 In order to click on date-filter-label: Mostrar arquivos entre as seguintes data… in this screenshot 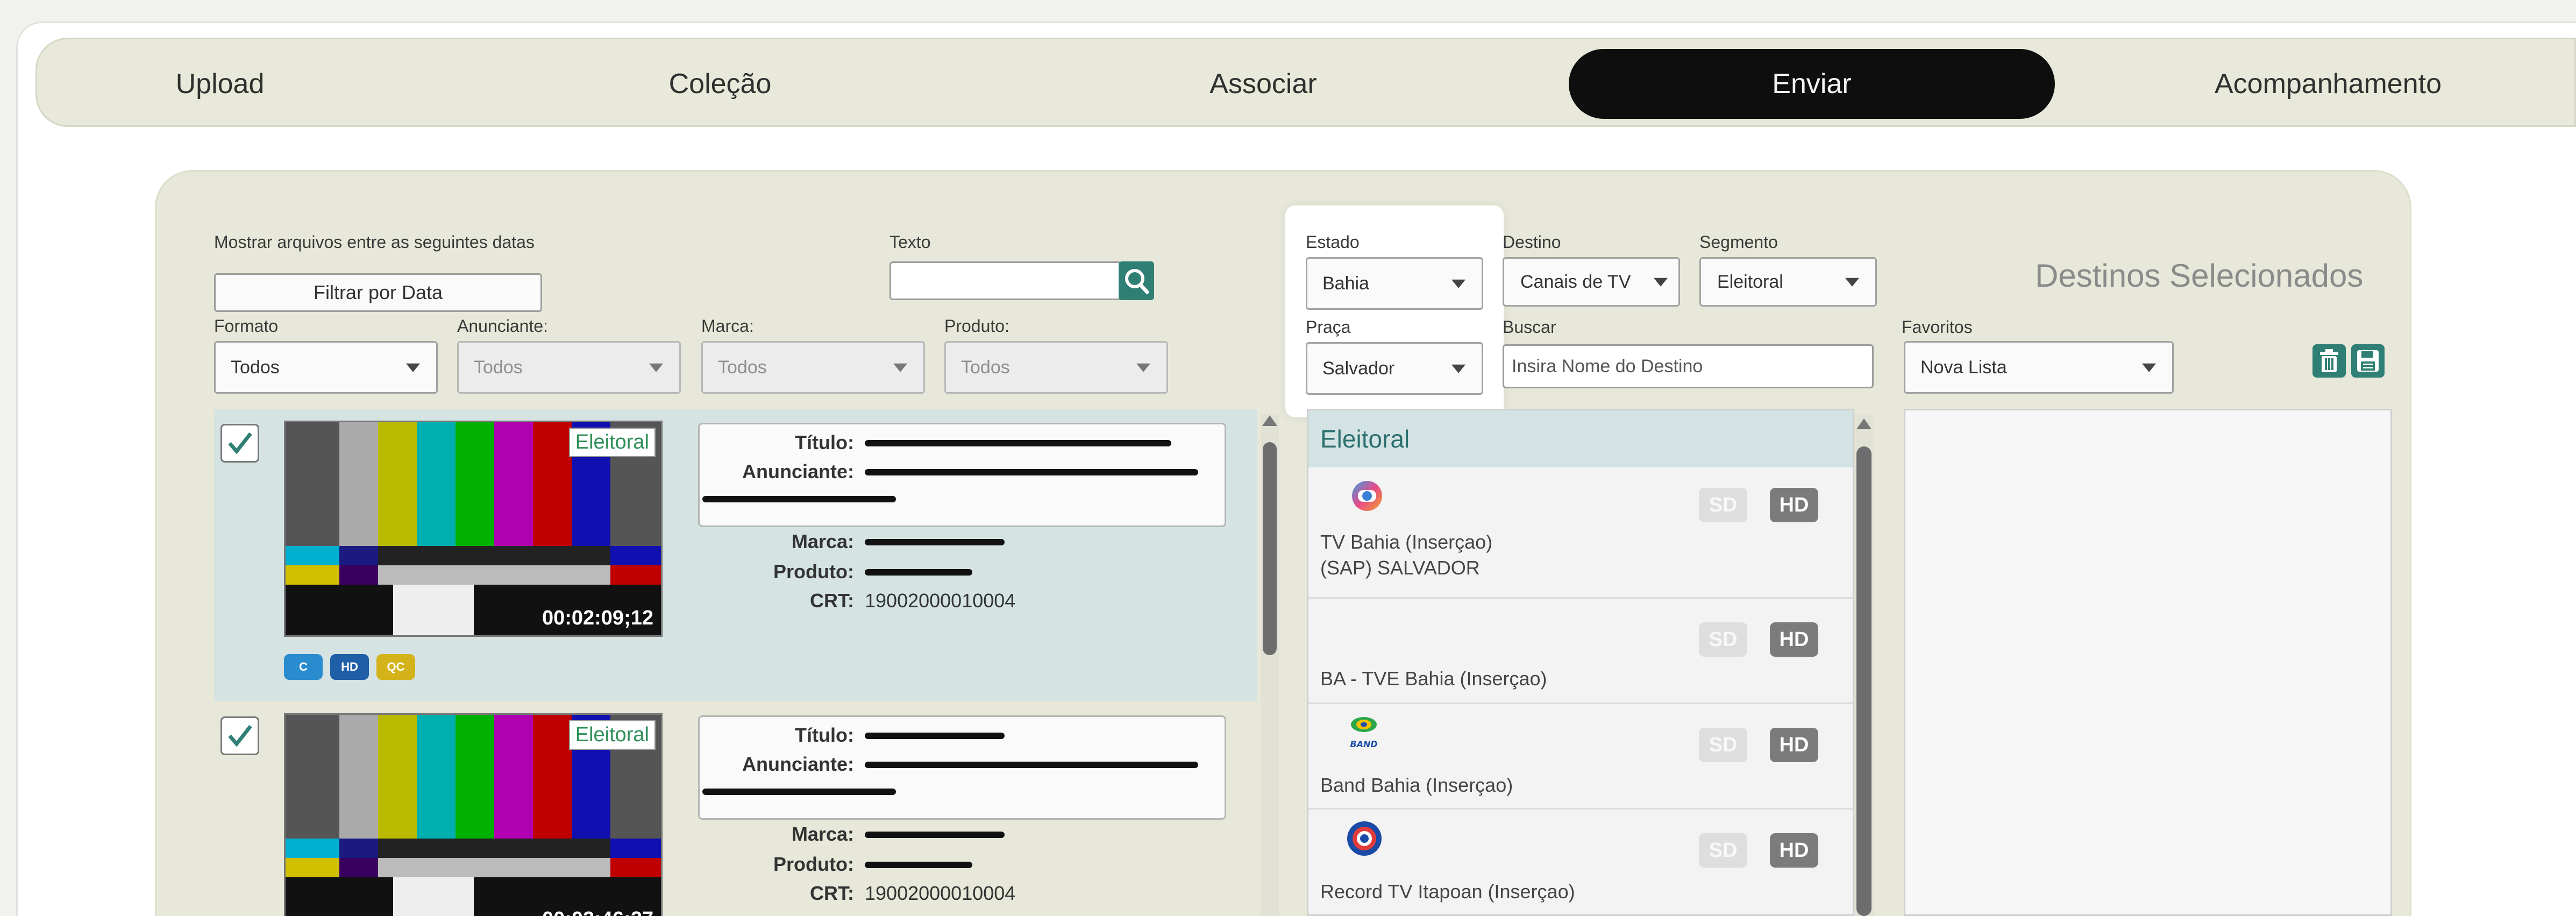, I will do `click(374, 242)`.